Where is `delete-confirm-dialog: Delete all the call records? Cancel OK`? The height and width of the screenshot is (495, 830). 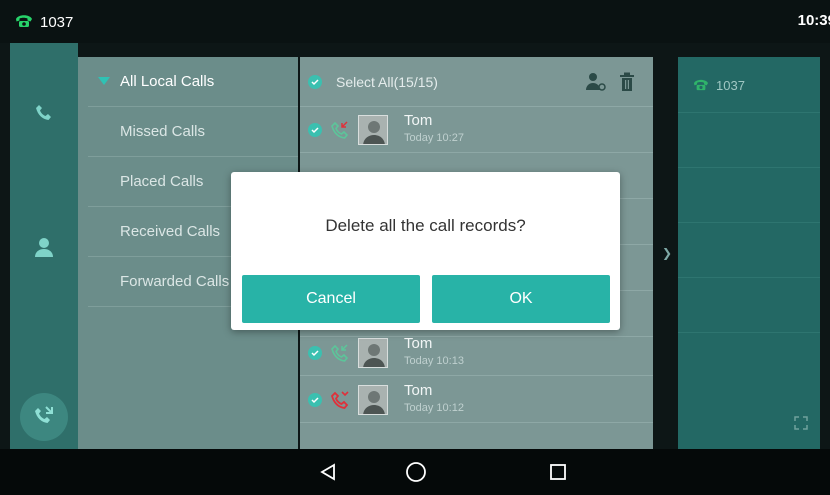 delete-confirm-dialog: Delete all the call records? Cancel OK is located at coordinates (425, 251).